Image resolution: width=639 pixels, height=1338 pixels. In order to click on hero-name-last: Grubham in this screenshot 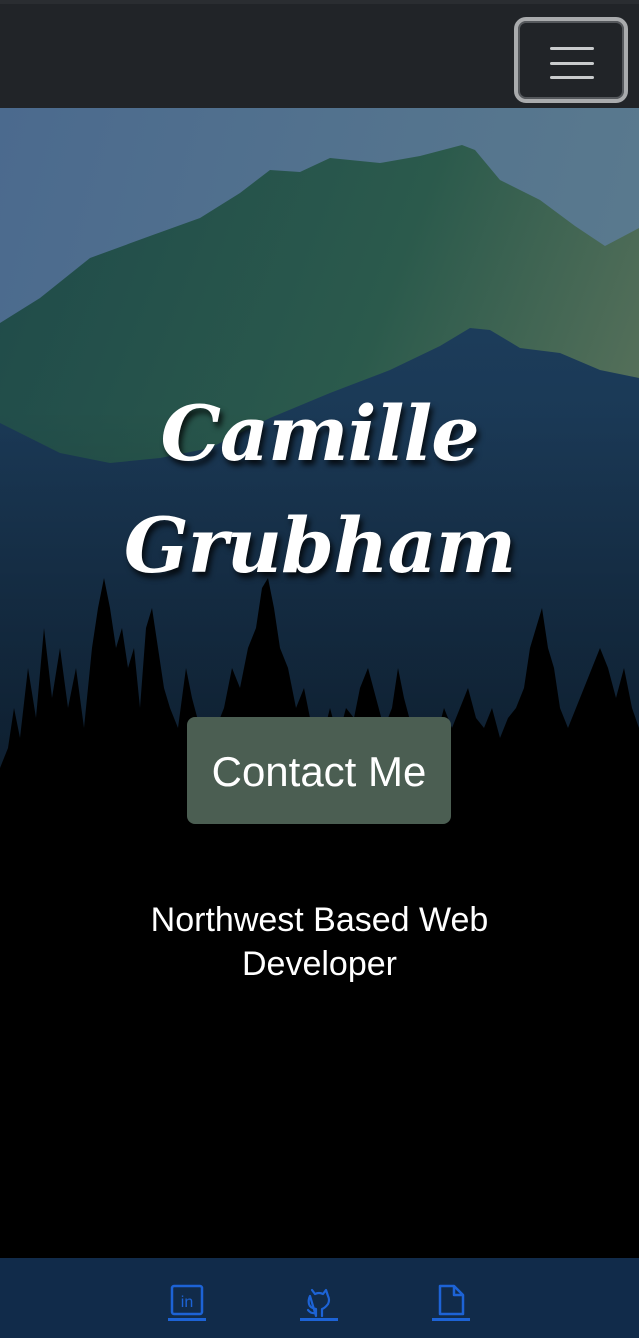, I will do `click(319, 545)`.